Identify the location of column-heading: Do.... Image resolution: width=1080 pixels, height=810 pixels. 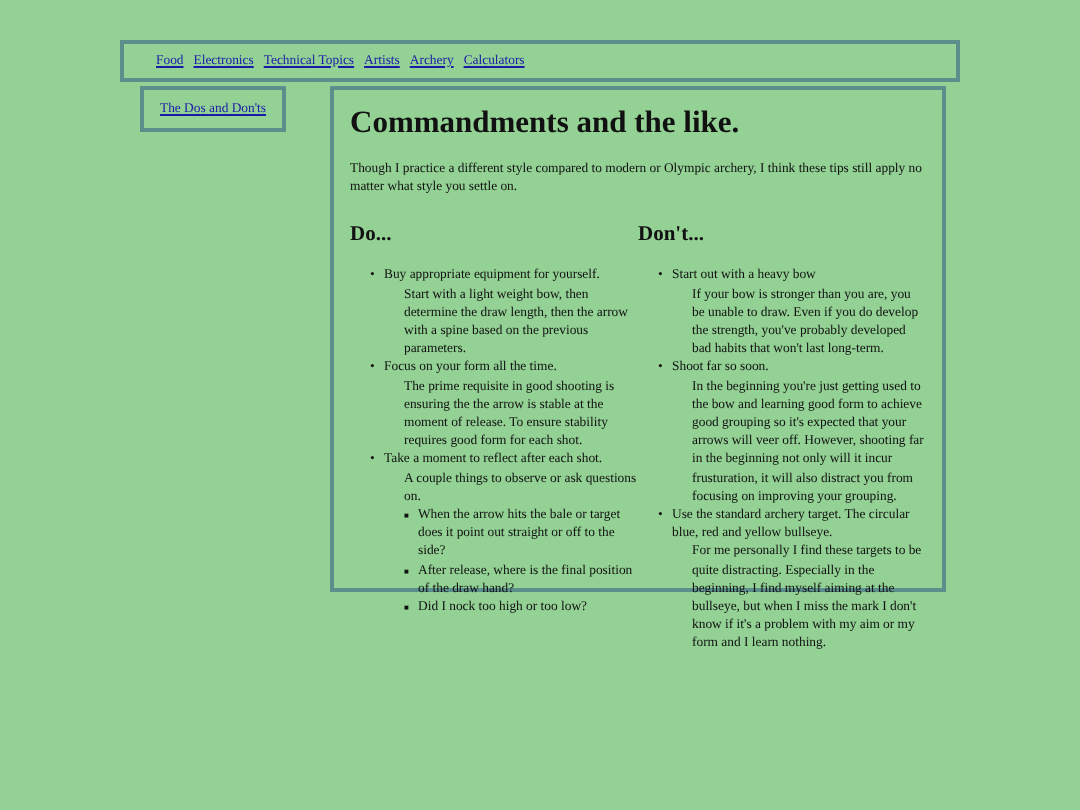
(372, 236).